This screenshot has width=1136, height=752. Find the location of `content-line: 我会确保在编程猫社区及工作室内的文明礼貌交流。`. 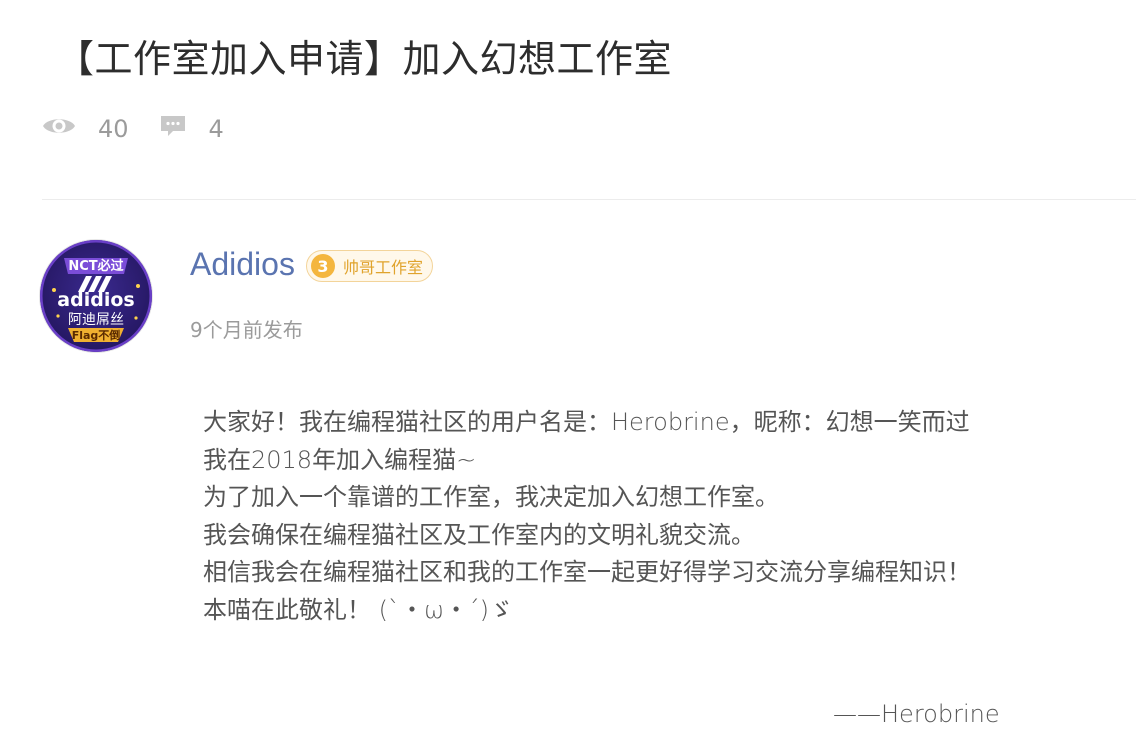

content-line: 我会确保在编程猫社区及工作室内的文明礼貌交流。 is located at coordinates (479, 534).